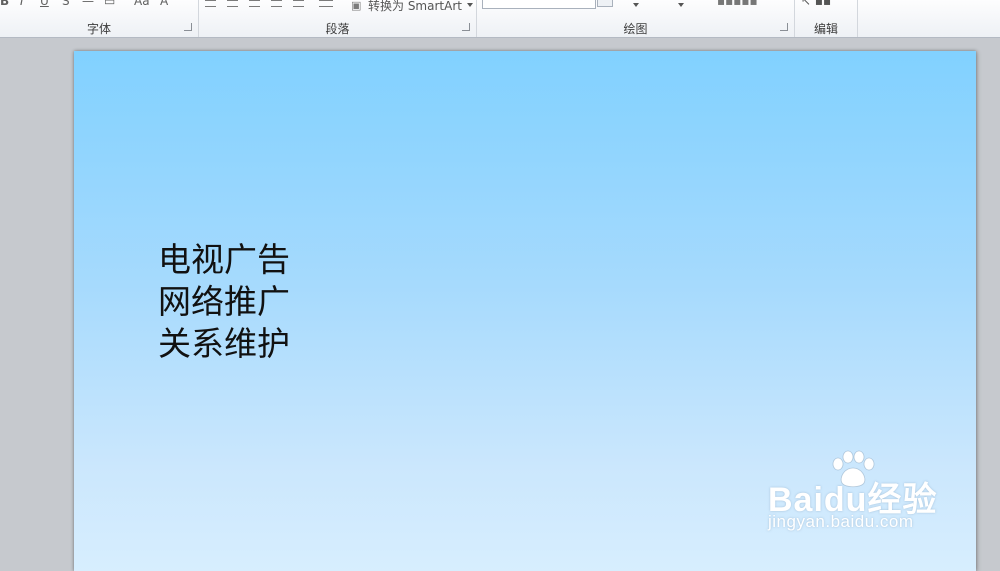 This screenshot has width=1000, height=571. What do you see at coordinates (22, 4) in the screenshot?
I see `italic-icon: I` at bounding box center [22, 4].